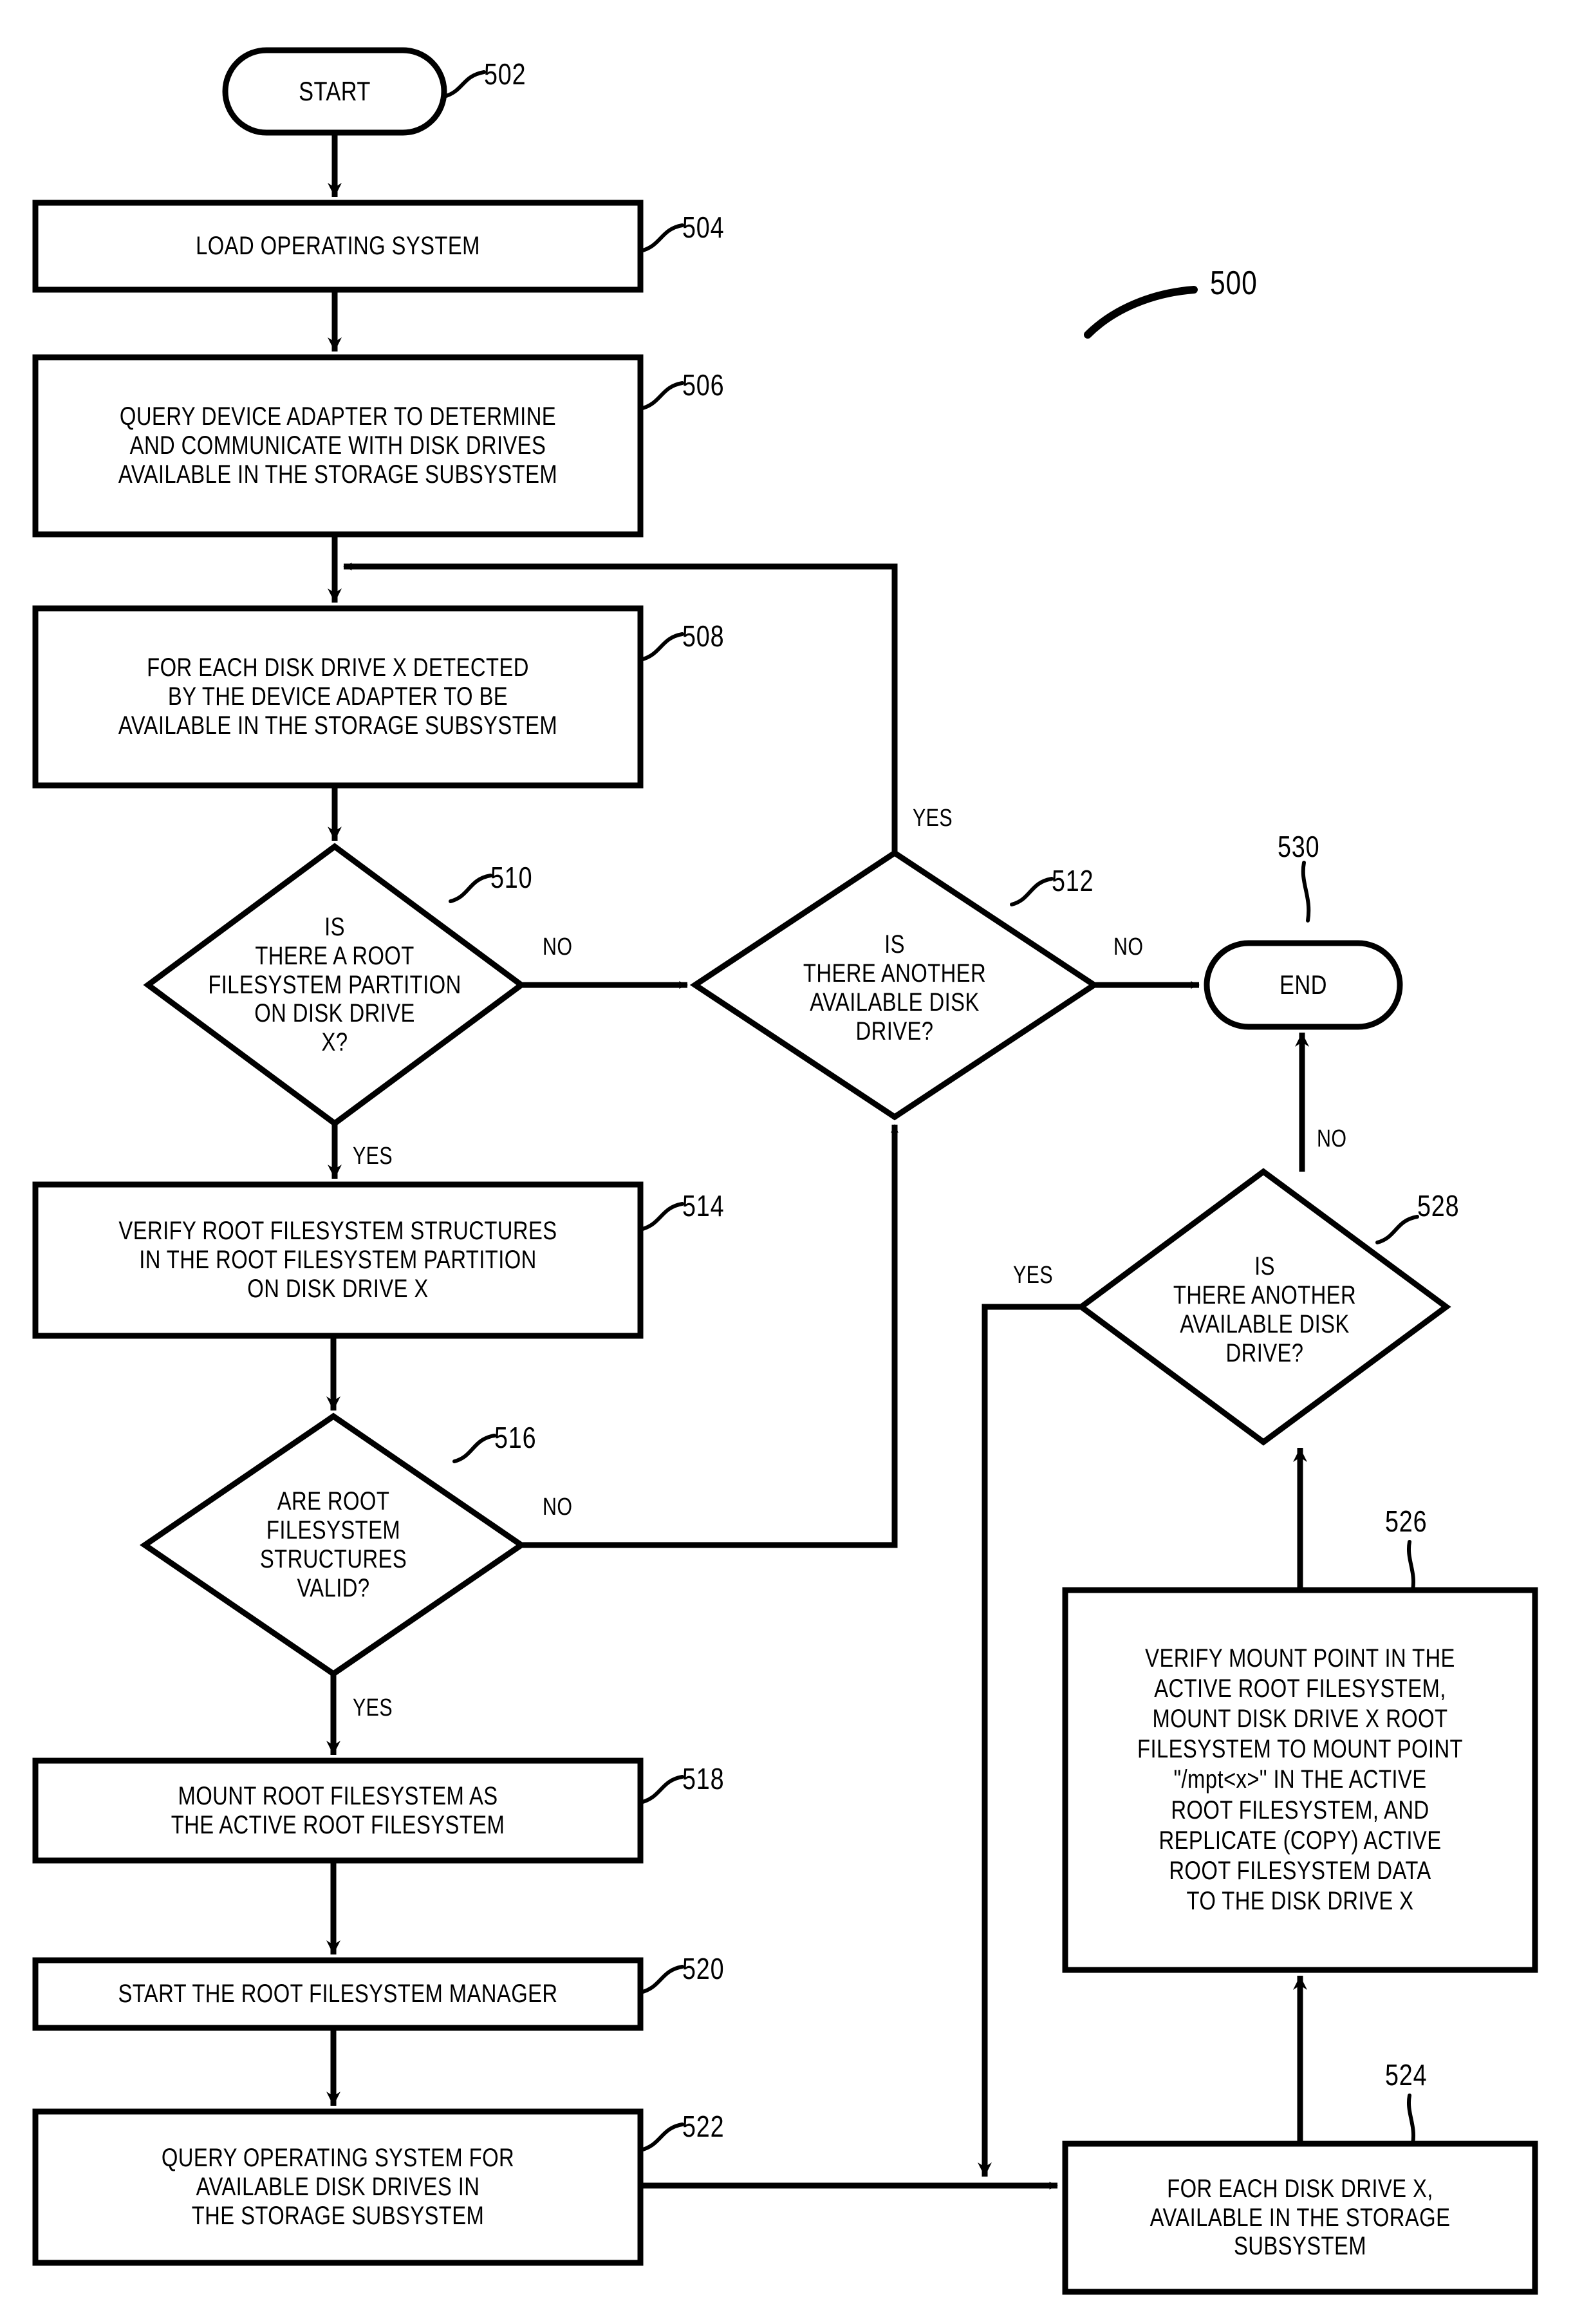 The width and height of the screenshot is (1573, 2324). I want to click on ref-numeral-526: 526, so click(1406, 1521).